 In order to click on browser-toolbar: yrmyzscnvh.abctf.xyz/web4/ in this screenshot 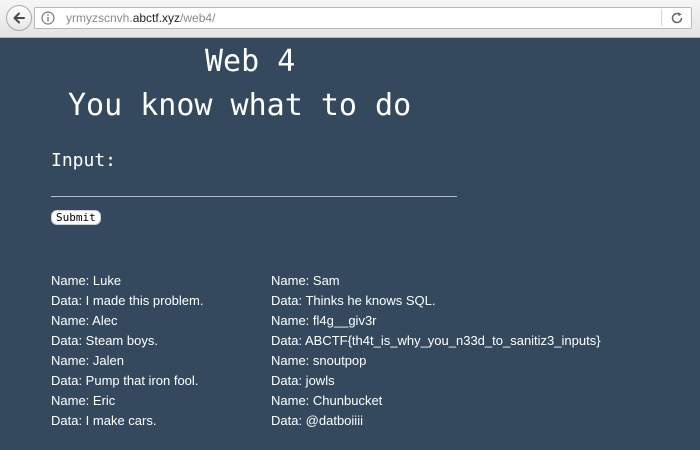, I will do `click(350, 19)`.